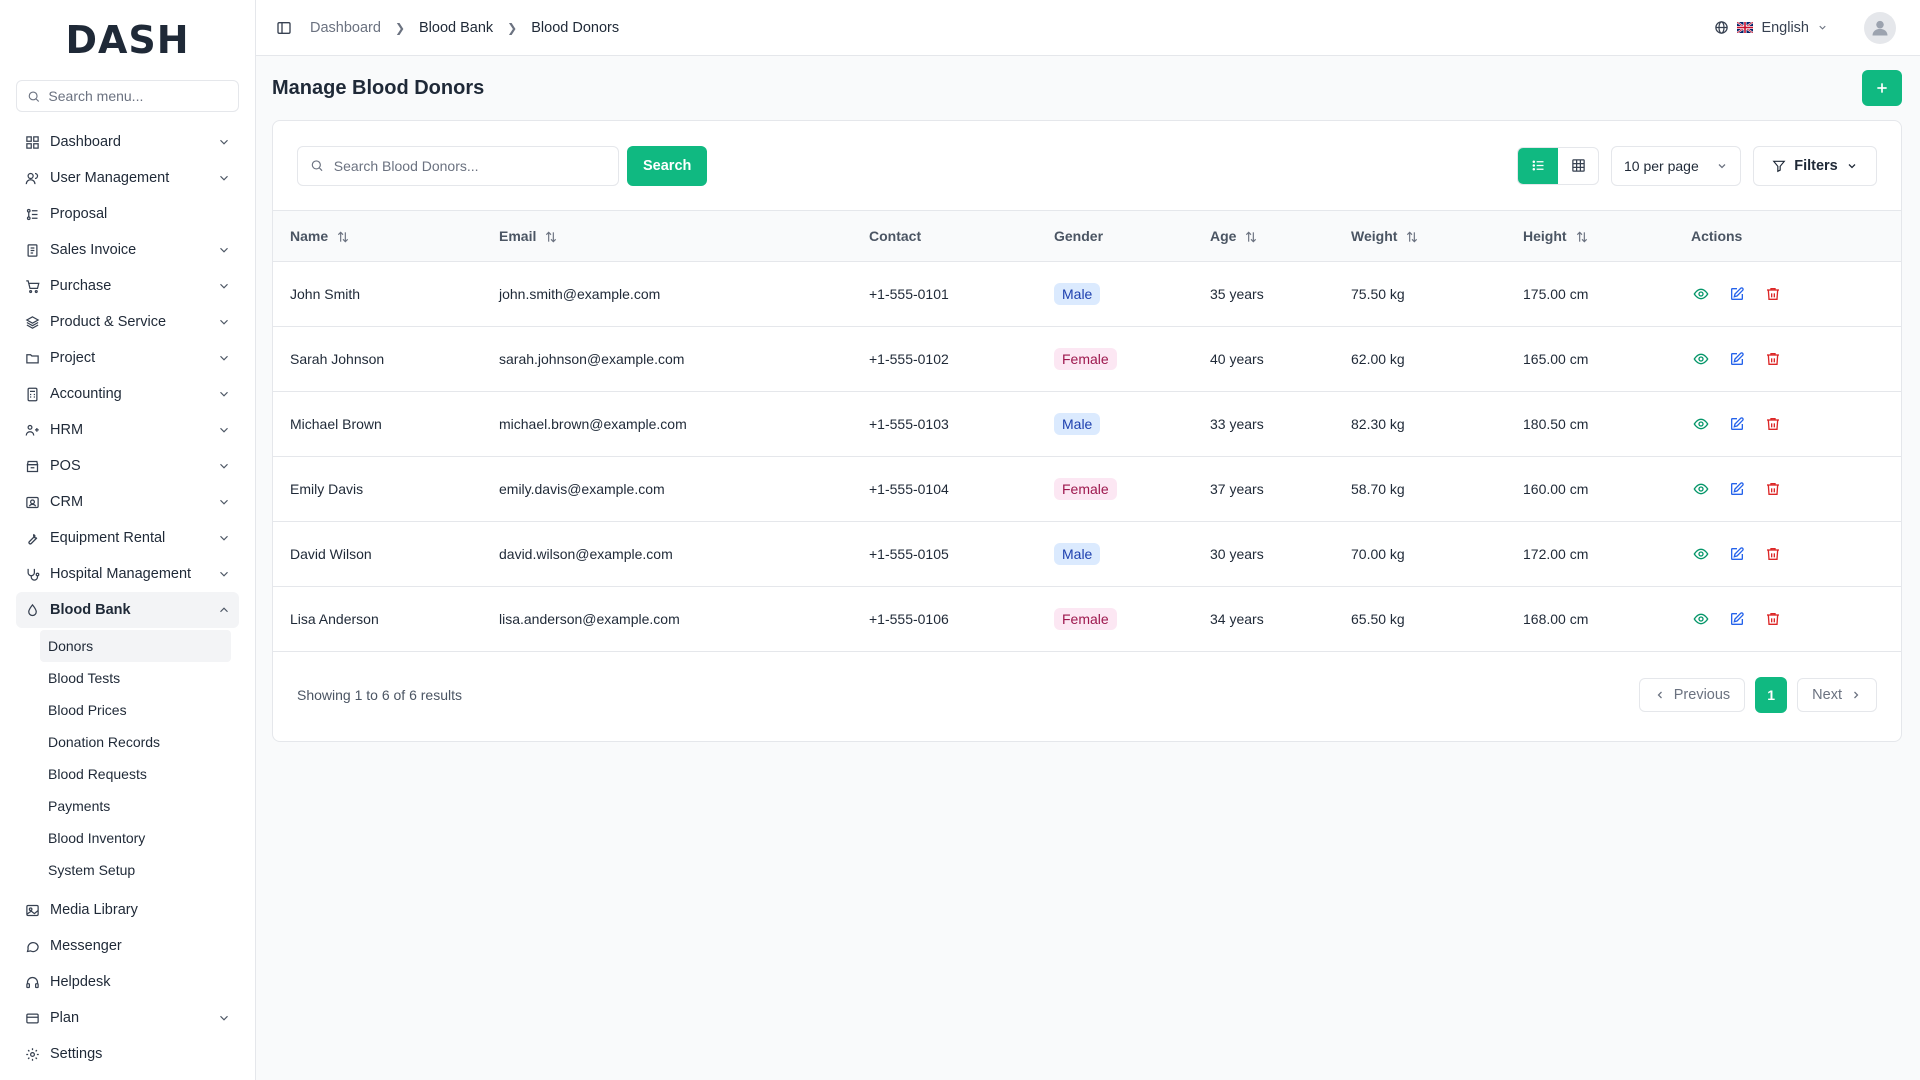 This screenshot has width=1920, height=1080. What do you see at coordinates (284, 28) in the screenshot?
I see `sidebar-toggle-icon` at bounding box center [284, 28].